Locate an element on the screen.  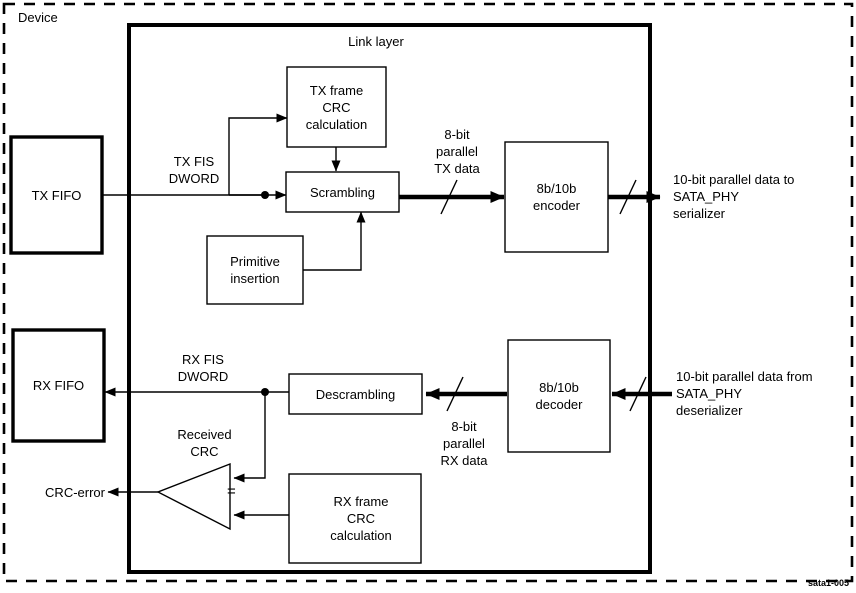
encoder-box is located at coordinates (556, 197).